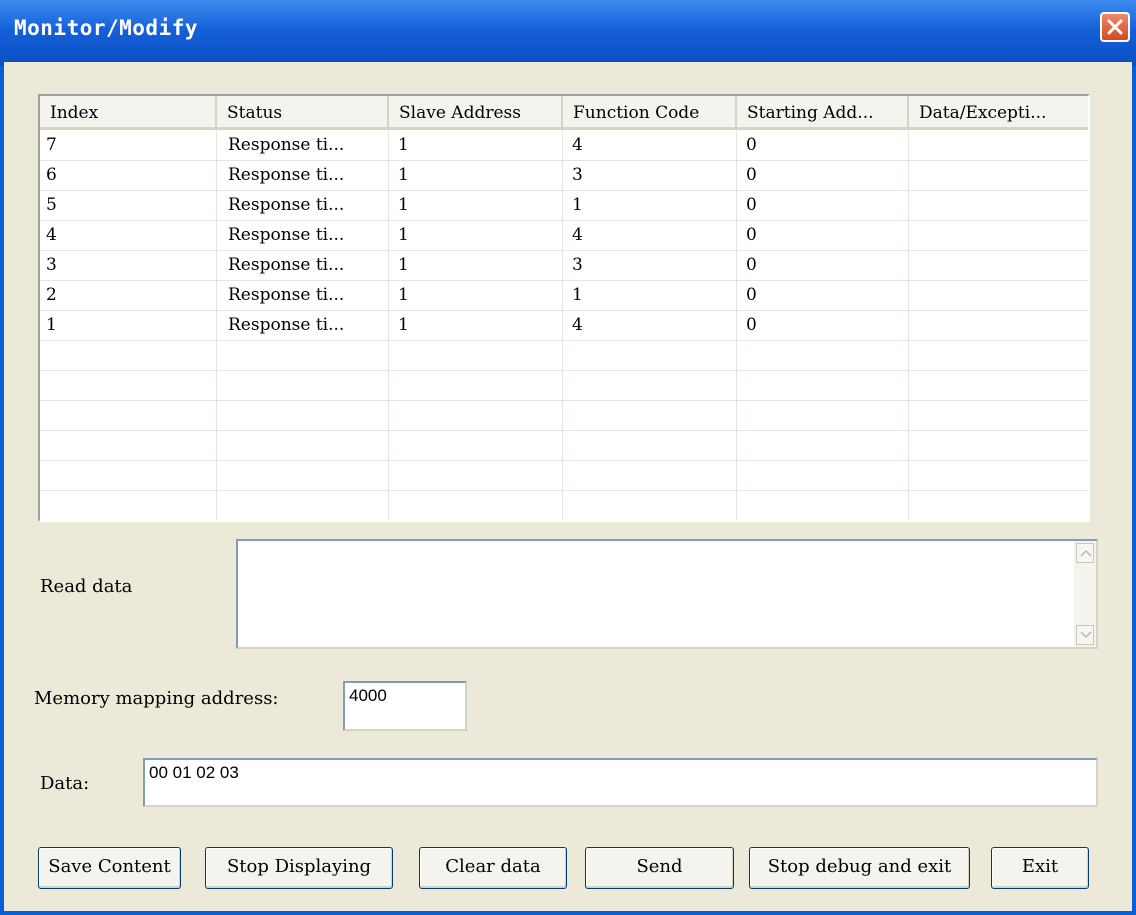 Image resolution: width=1136 pixels, height=915 pixels. Describe the element at coordinates (51, 175) in the screenshot. I see `cell-index: 6` at that location.